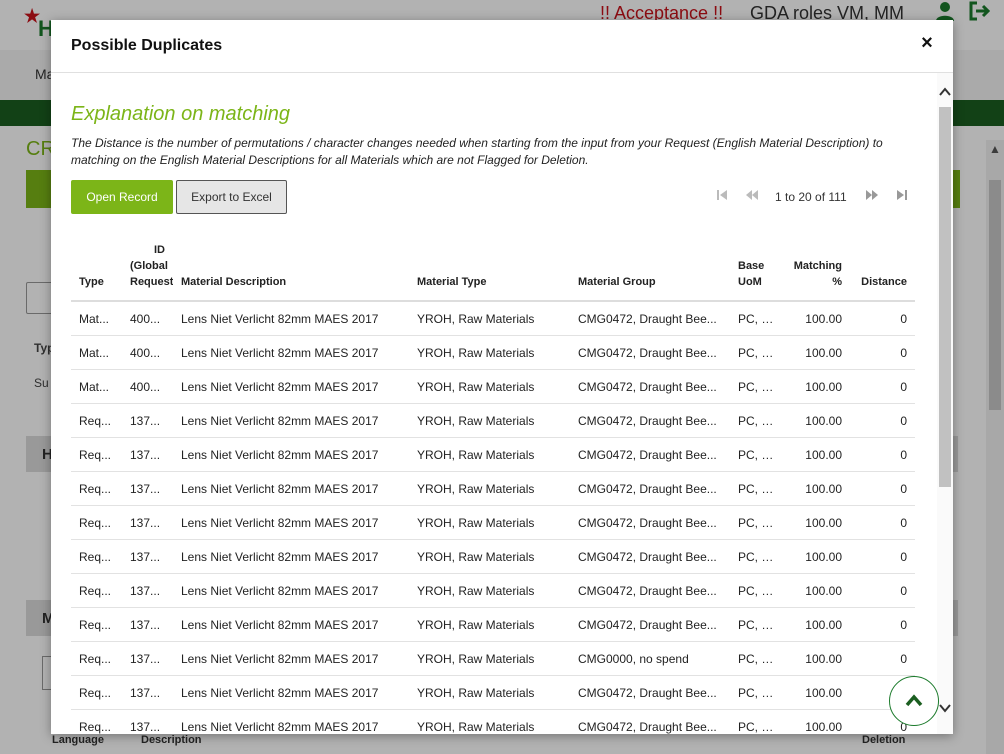 The width and height of the screenshot is (1004, 754). What do you see at coordinates (231, 197) in the screenshot?
I see `export-to-excel-button: Export to Excel` at bounding box center [231, 197].